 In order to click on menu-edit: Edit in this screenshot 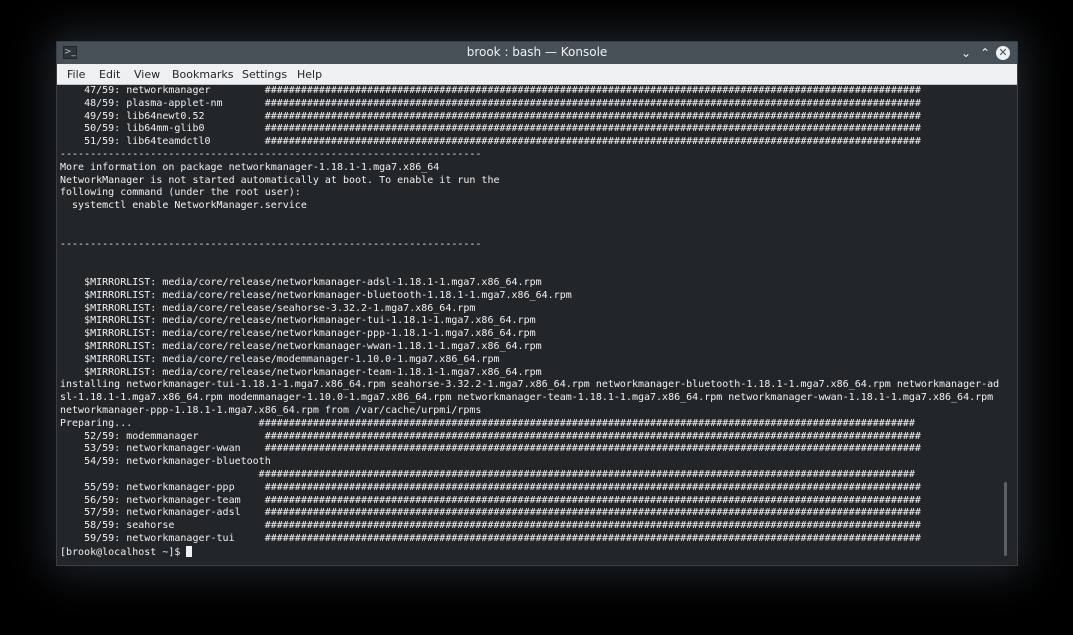, I will do `click(109, 74)`.